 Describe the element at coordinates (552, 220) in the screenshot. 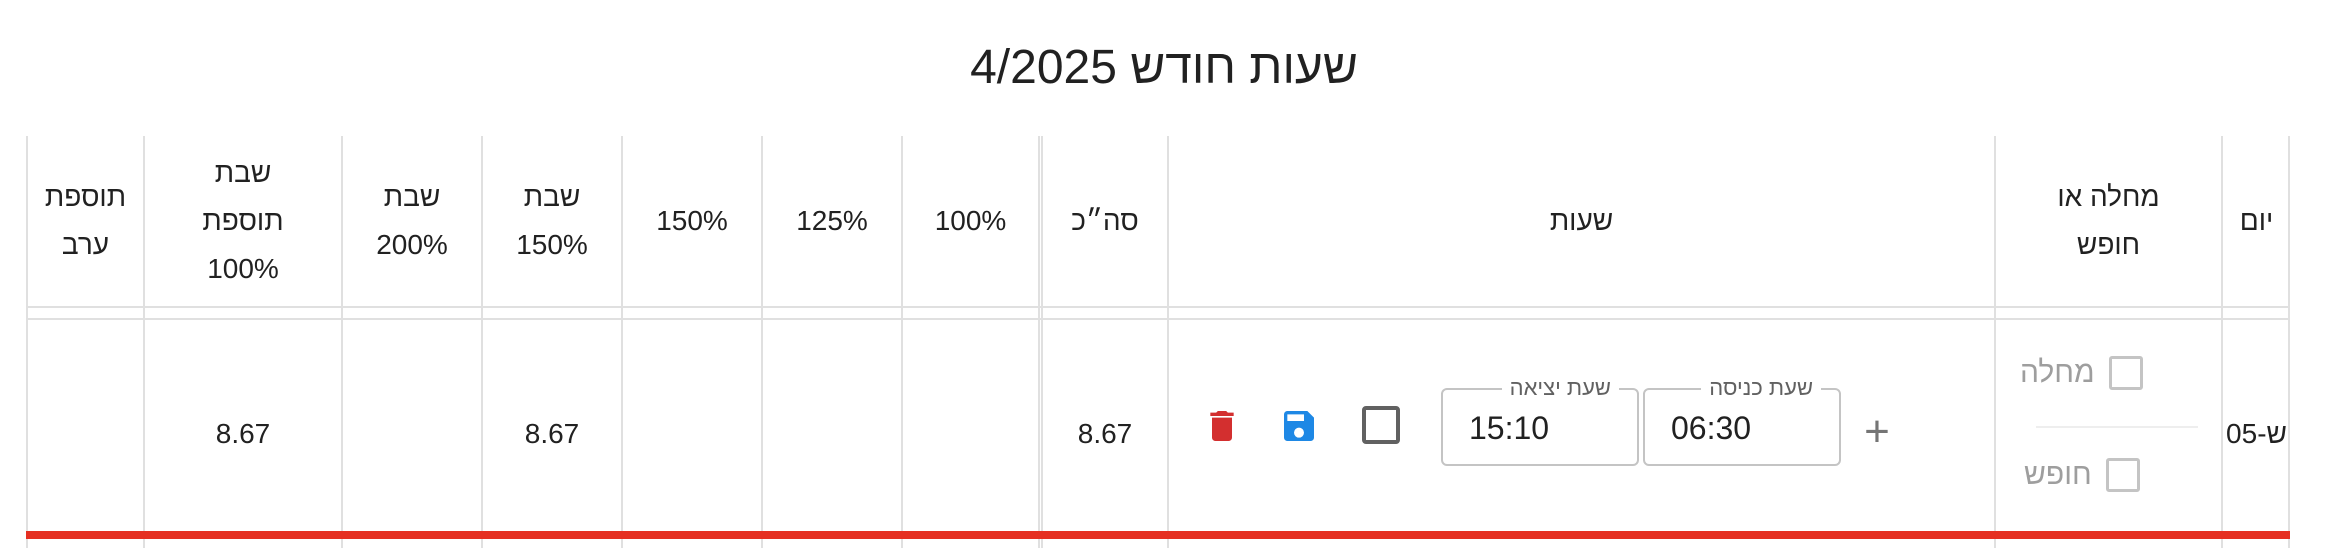

I see `header-shabbat-150: שבת 150%` at that location.